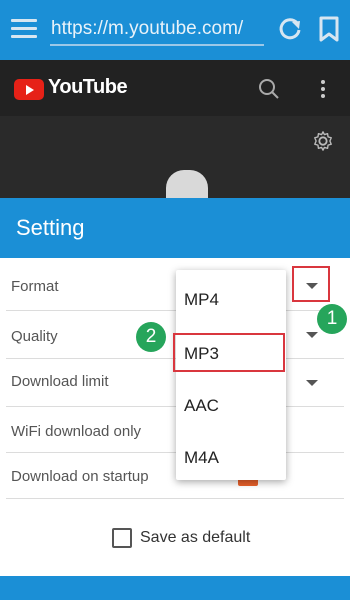 Image resolution: width=350 pixels, height=600 pixels. What do you see at coordinates (332, 319) in the screenshot?
I see `step-1-badge: 1` at bounding box center [332, 319].